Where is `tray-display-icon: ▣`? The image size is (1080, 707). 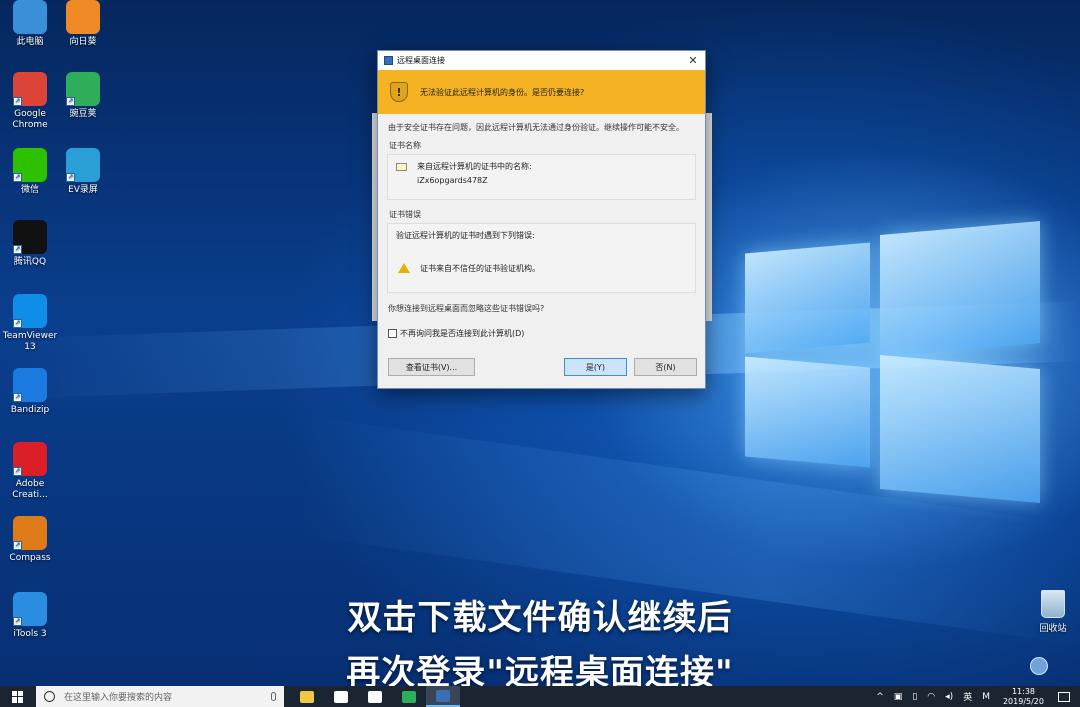
tray-display-icon: ▣ is located at coordinates (898, 697).